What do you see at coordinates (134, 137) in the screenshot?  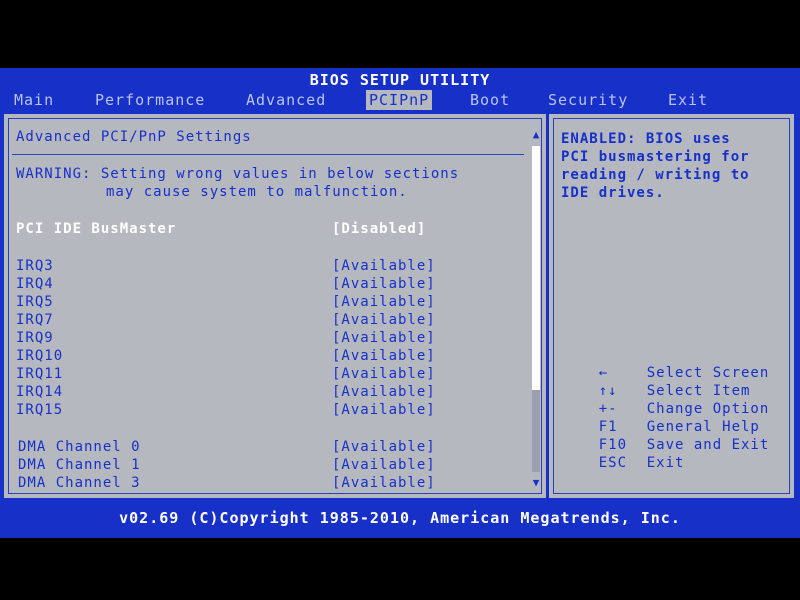 I see `section-title: Advanced PCI/PnP Settings` at bounding box center [134, 137].